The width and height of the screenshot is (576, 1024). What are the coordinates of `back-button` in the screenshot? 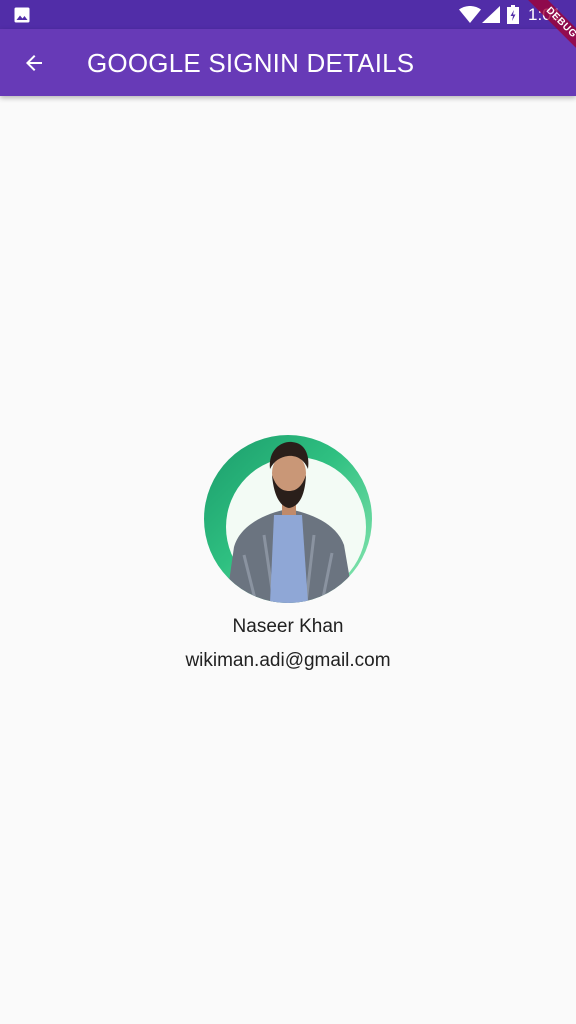 It's located at (34, 63).